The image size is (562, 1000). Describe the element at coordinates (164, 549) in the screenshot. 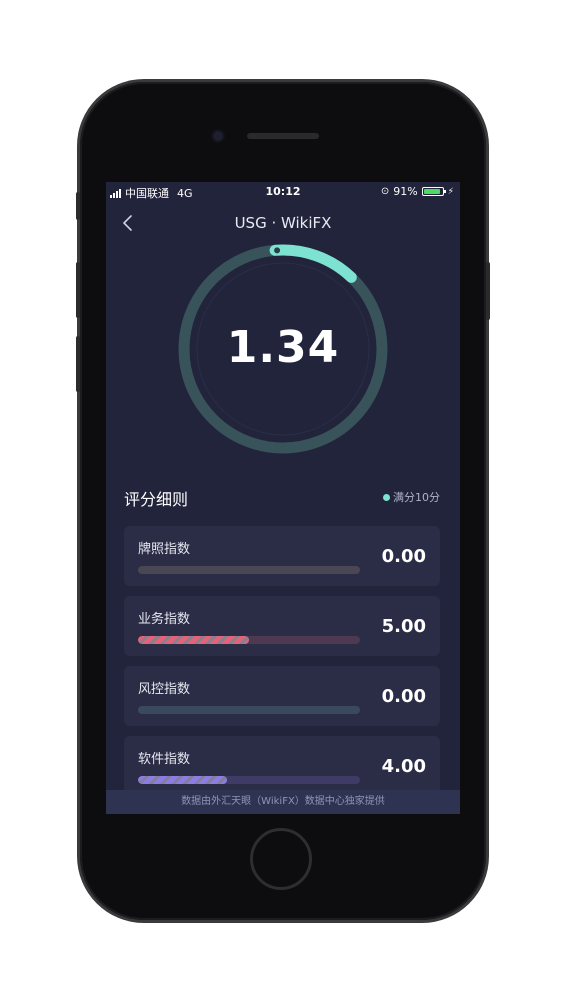

I see `index-label: 牌照指数` at that location.